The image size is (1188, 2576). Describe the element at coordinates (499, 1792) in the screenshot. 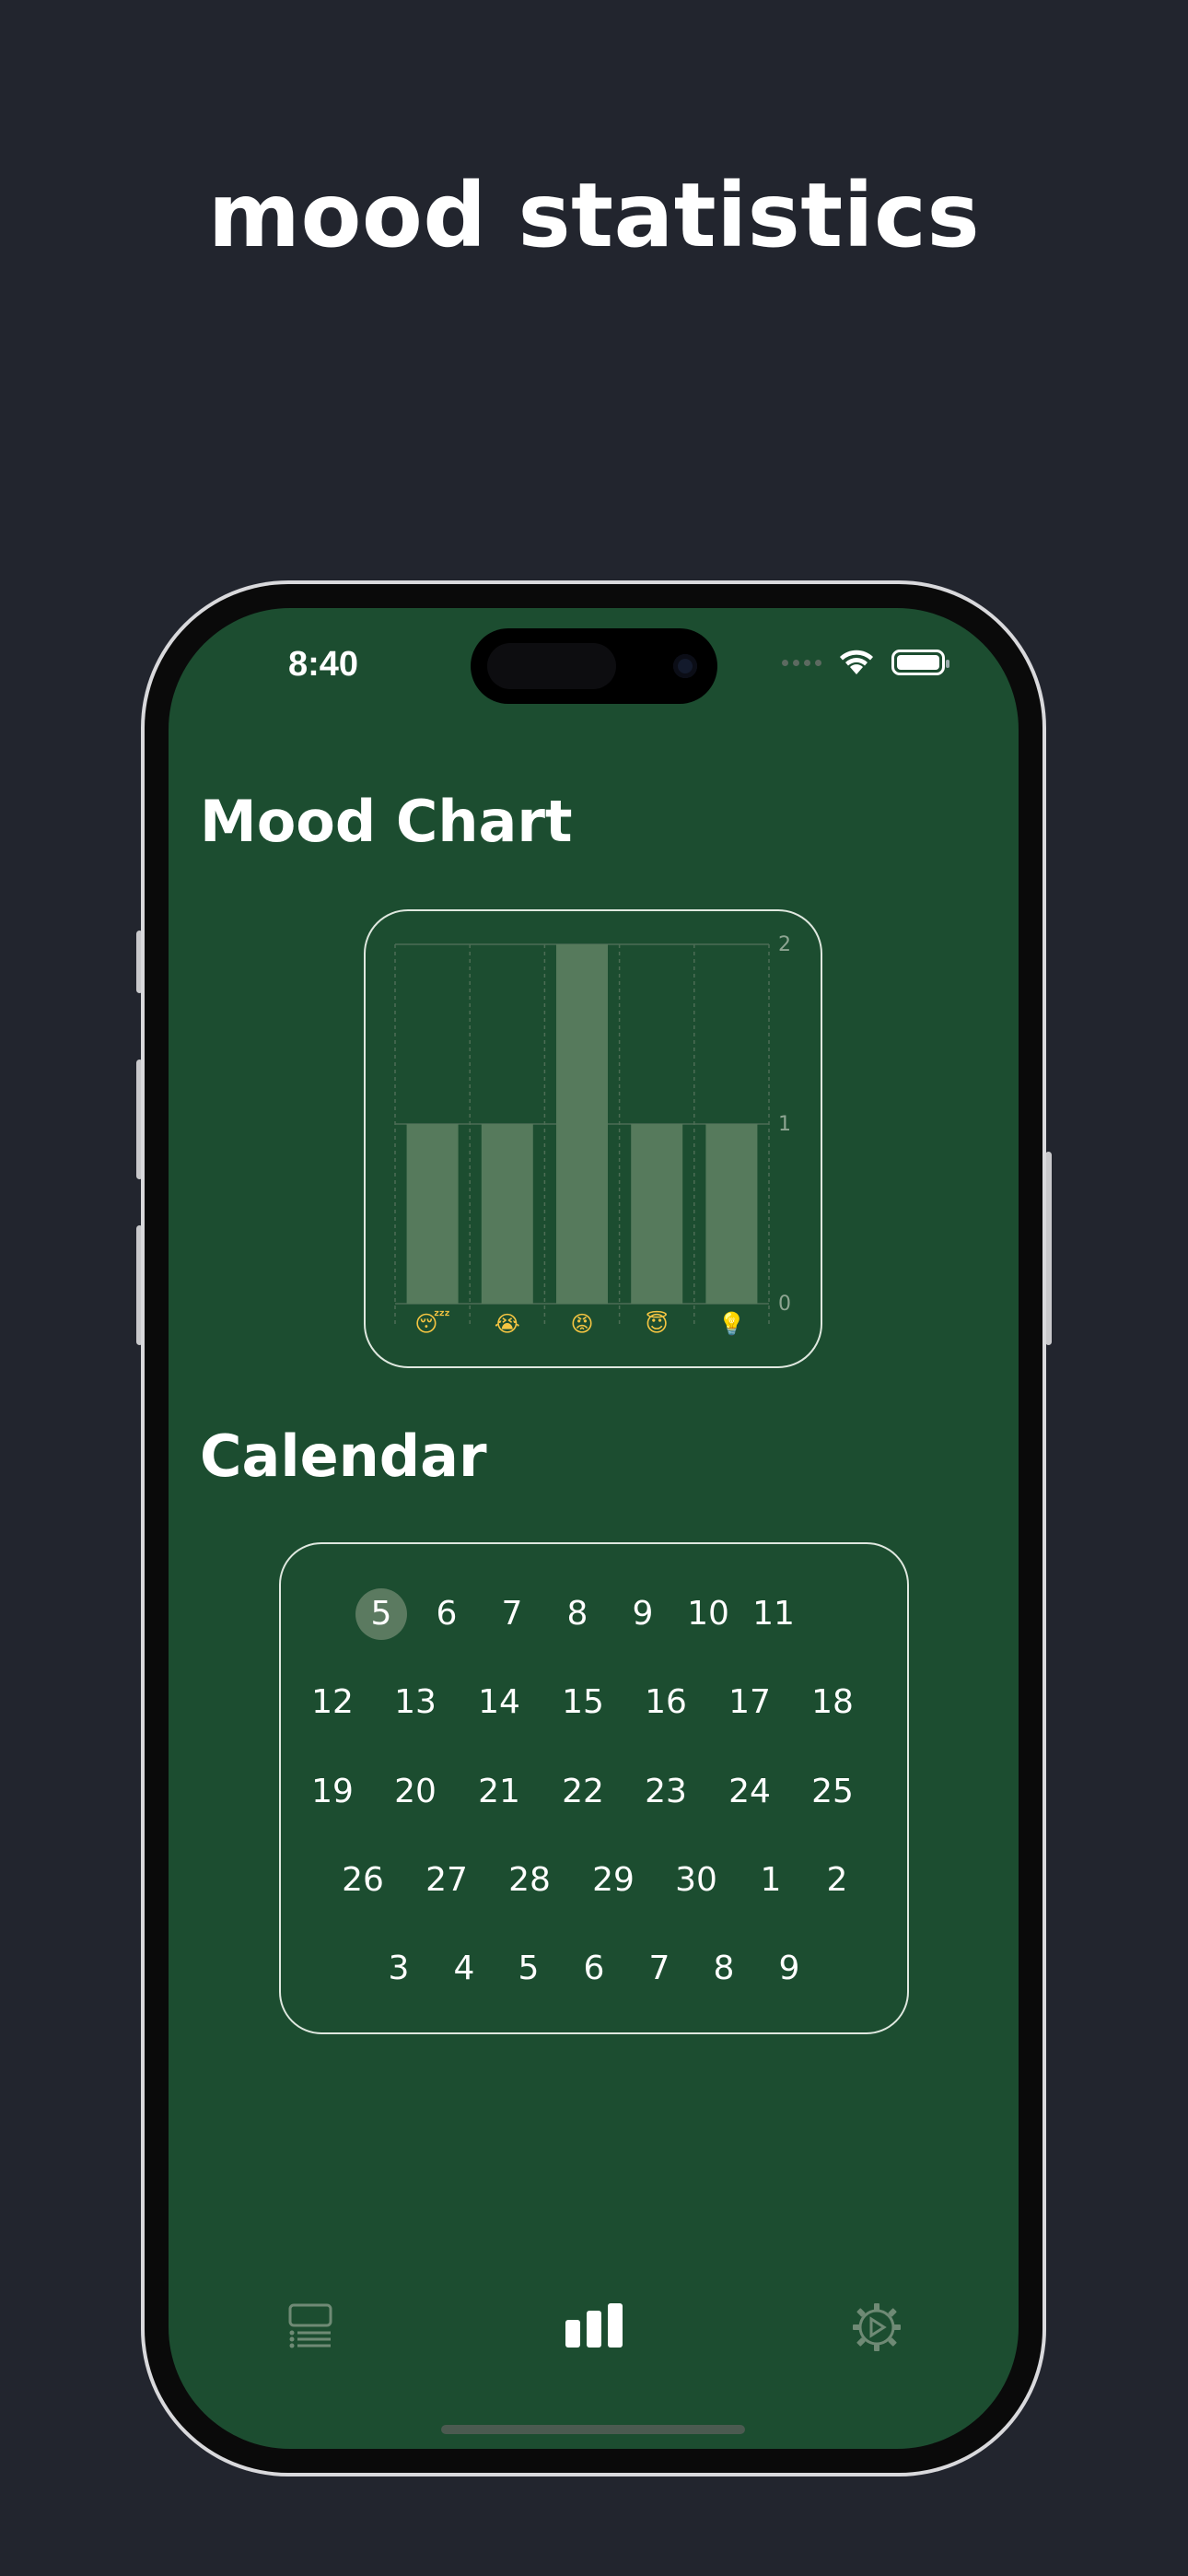

I see `calendar-day: 21` at that location.